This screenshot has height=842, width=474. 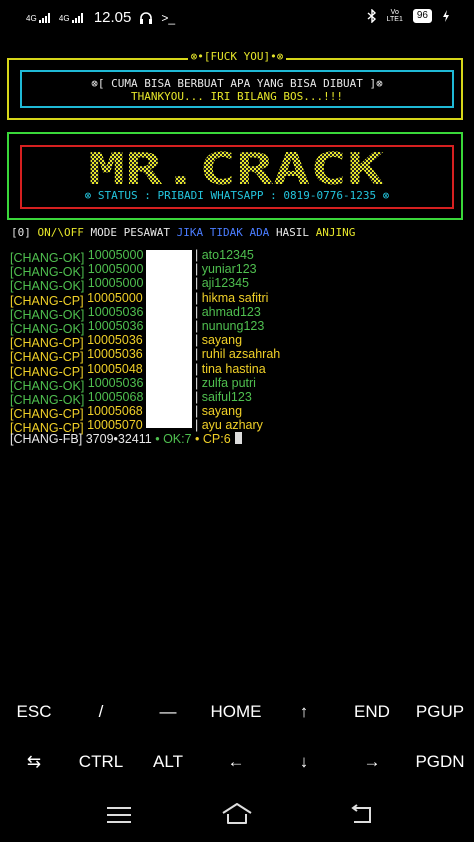 What do you see at coordinates (335, 232) in the screenshot?
I see `mode-anjing: ANJING` at bounding box center [335, 232].